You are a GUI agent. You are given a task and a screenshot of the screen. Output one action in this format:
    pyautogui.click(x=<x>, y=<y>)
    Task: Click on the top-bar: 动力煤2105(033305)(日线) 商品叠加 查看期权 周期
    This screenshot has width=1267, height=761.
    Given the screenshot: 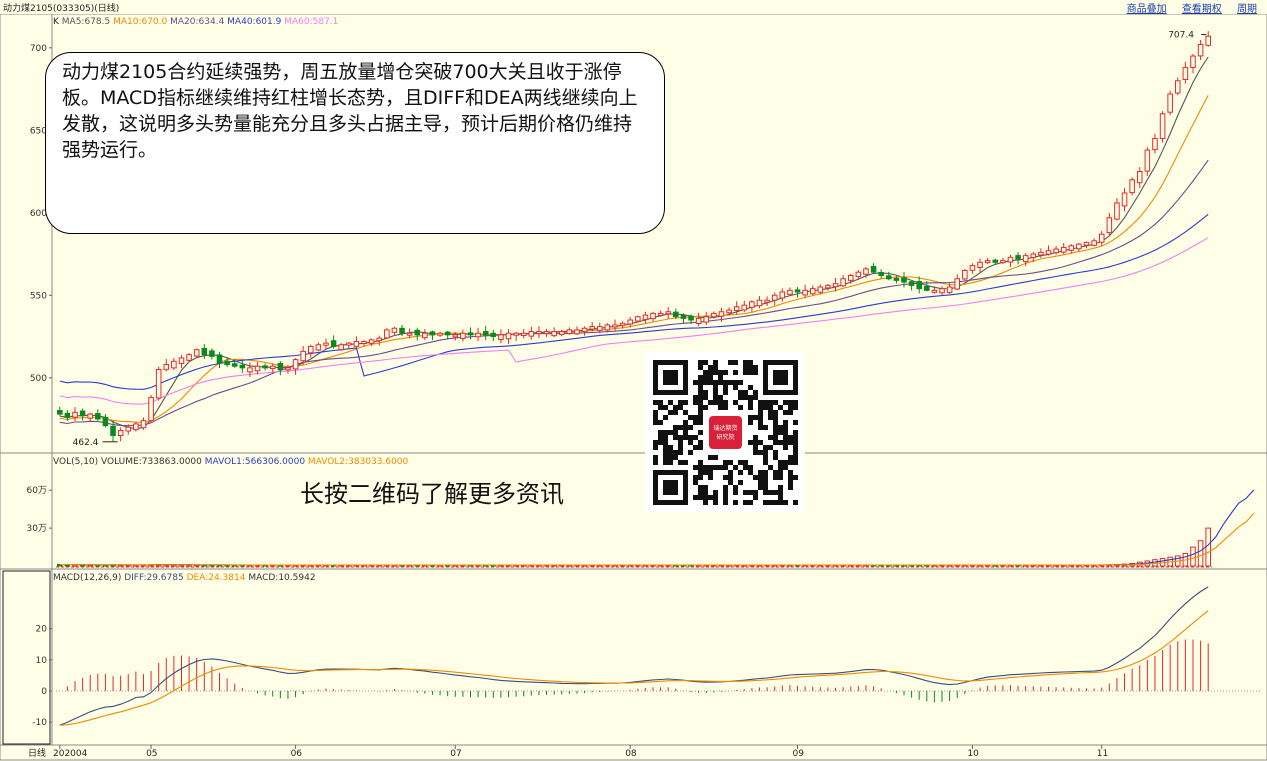 What is the action you would take?
    pyautogui.click(x=633, y=7)
    